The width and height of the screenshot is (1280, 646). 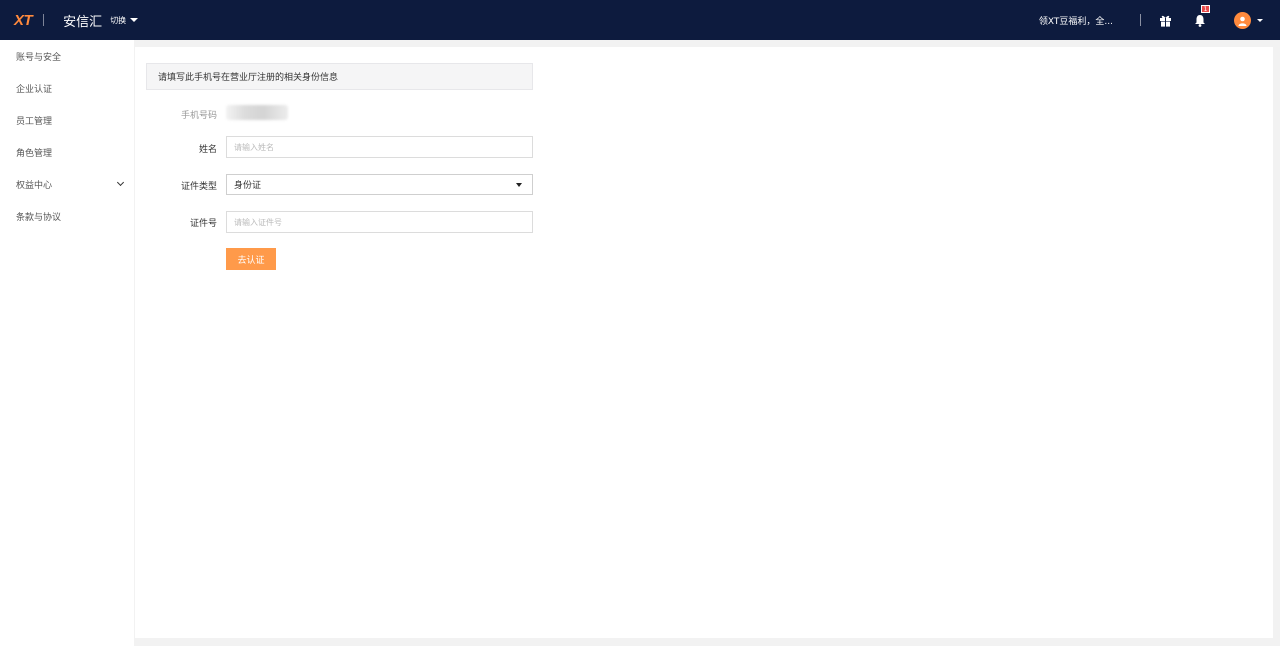 I want to click on sidebar-item-benefits-center: 权益中心, so click(x=67, y=184).